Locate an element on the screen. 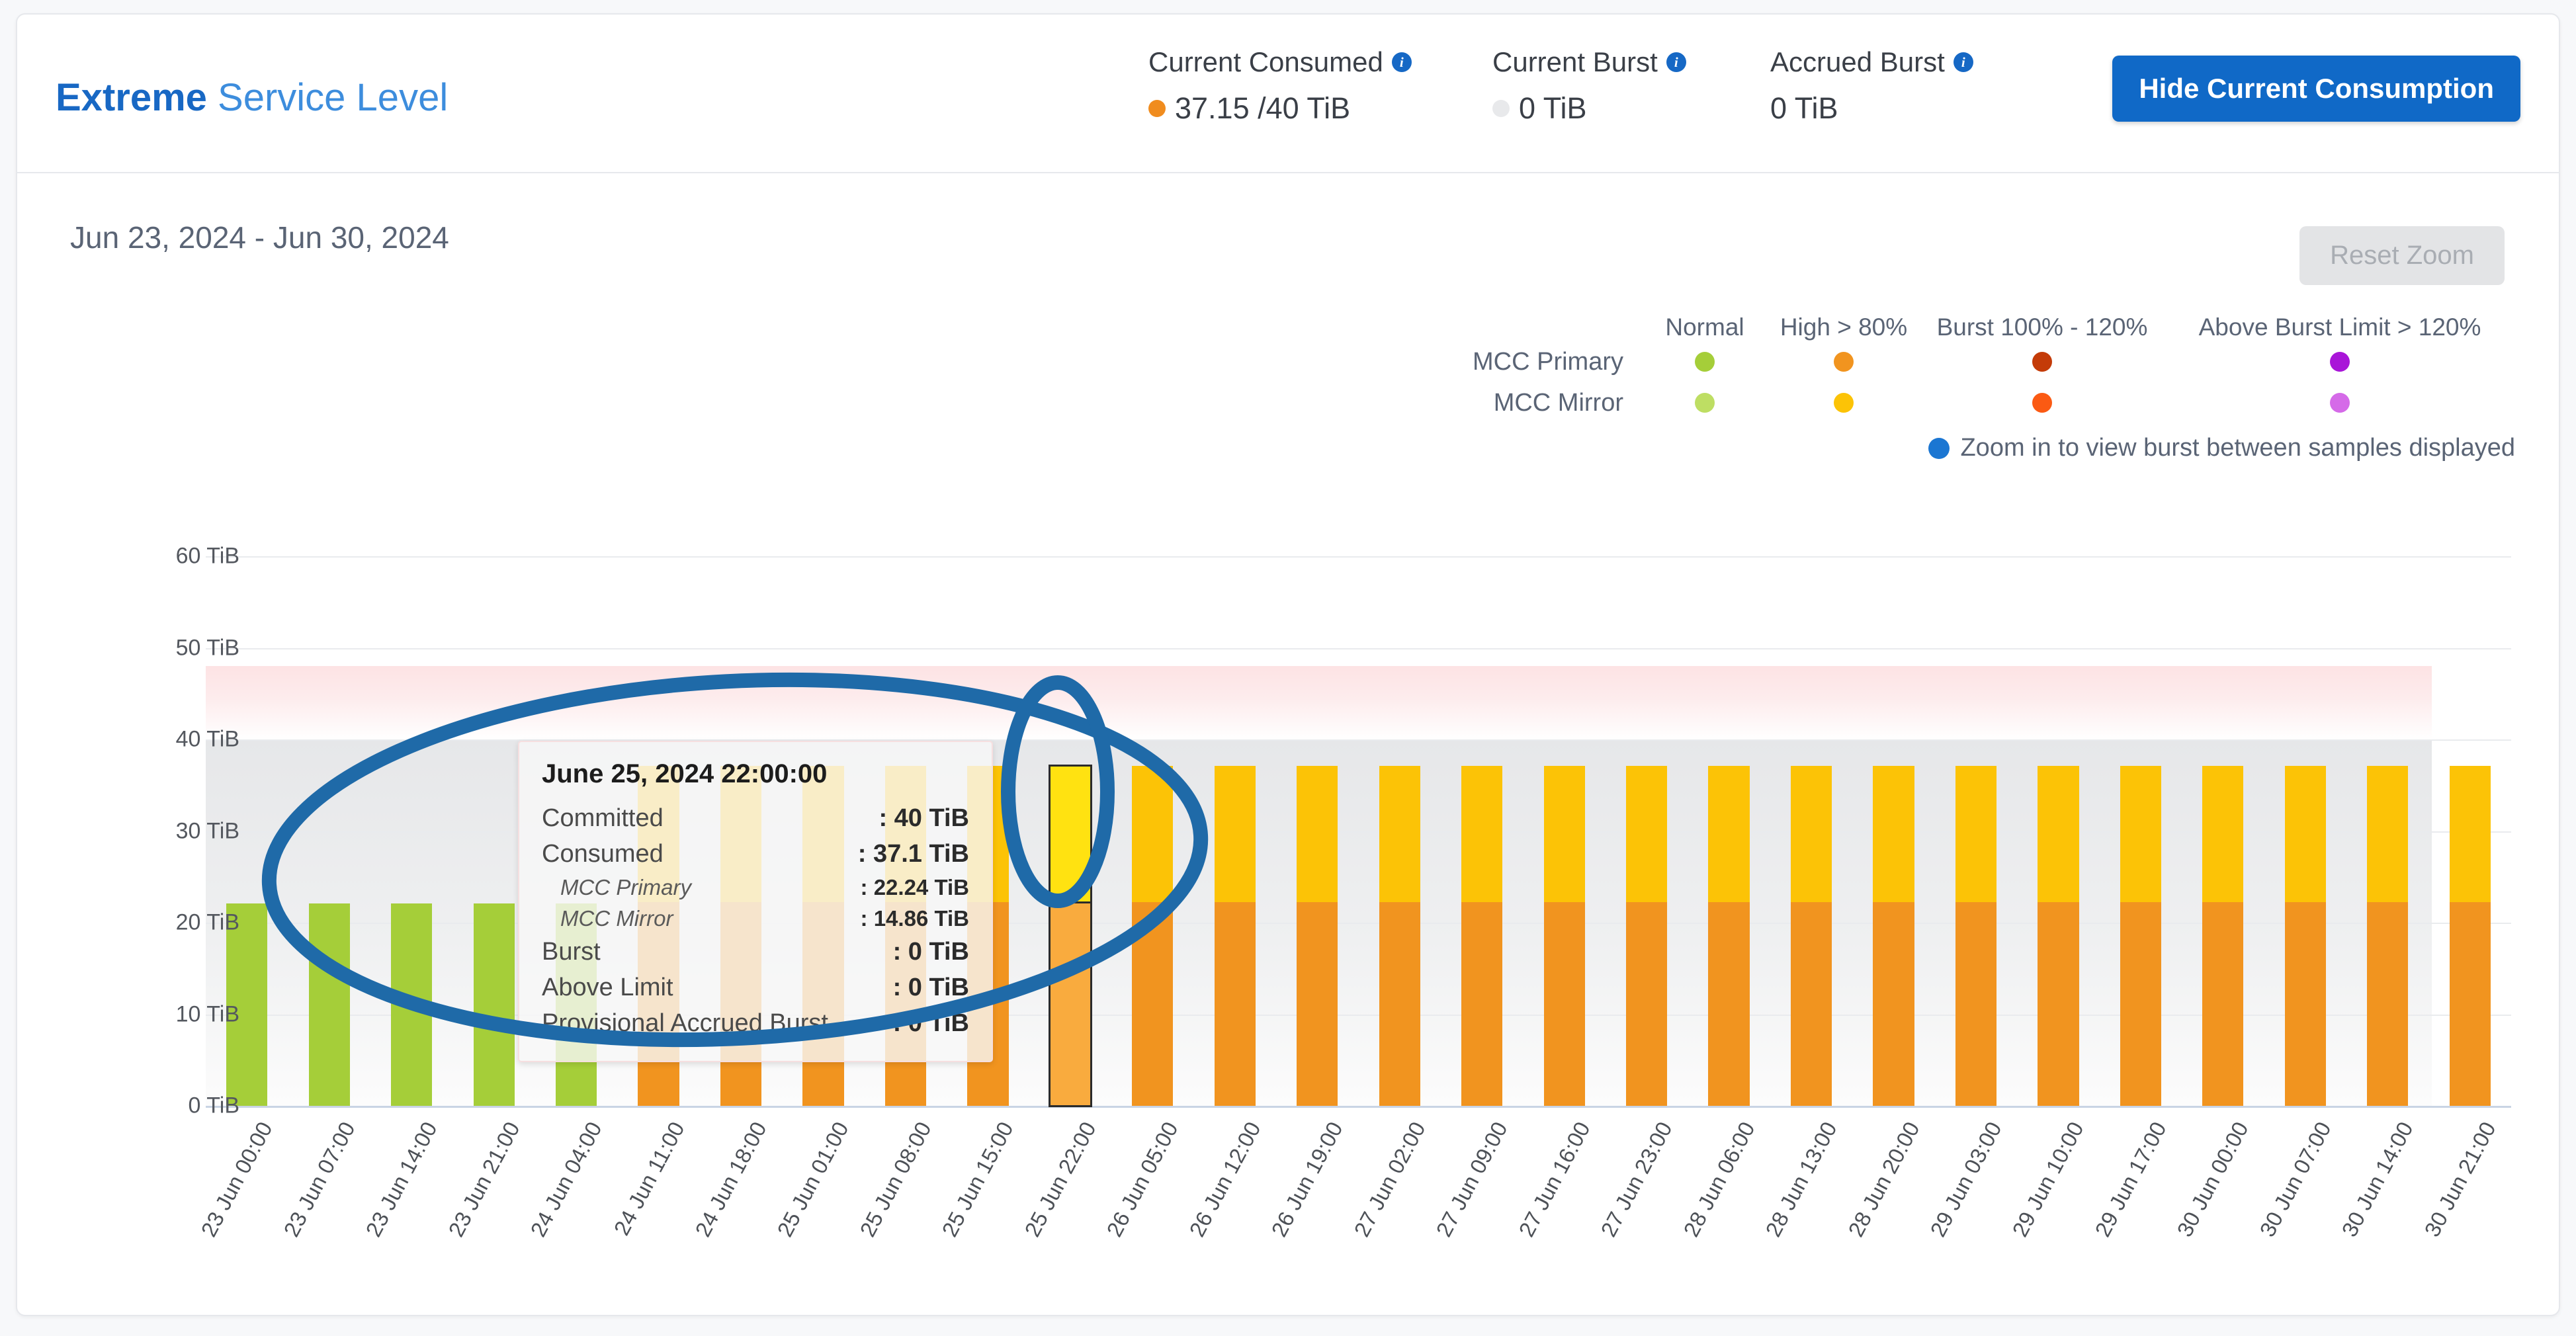  x-axis-tick-label: 26 Jun 12:00 is located at coordinates (1225, 1180).